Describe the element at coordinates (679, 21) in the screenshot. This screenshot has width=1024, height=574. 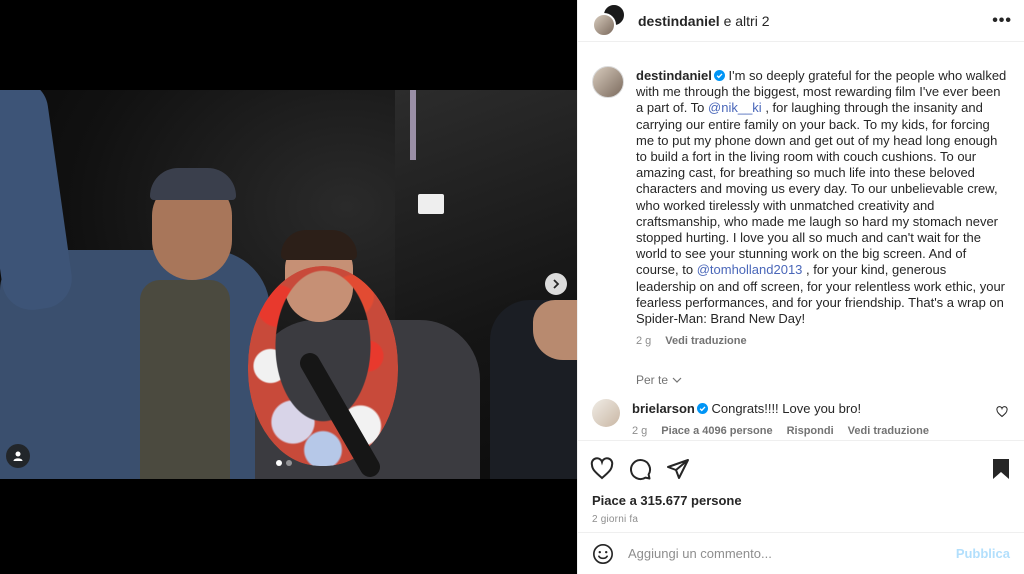
I see `author-username: destindaniel` at that location.